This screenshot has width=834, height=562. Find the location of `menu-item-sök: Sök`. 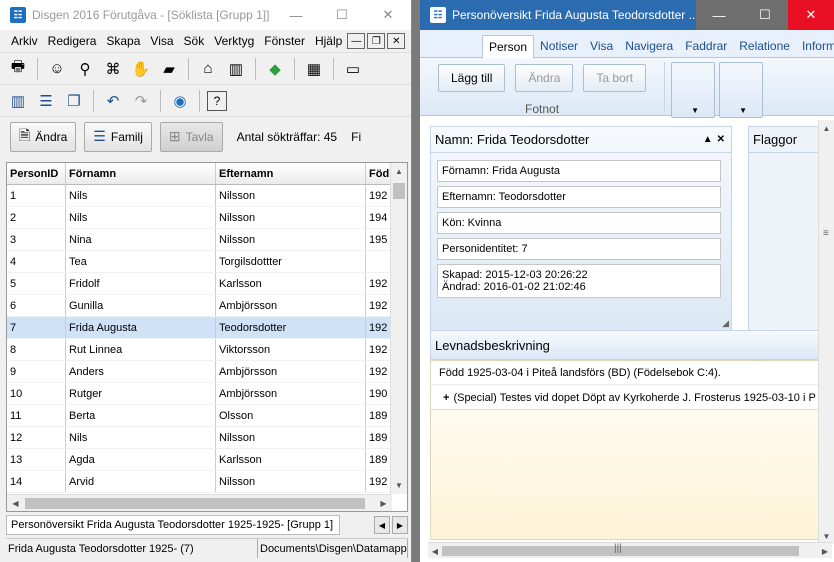

menu-item-sök: Sök is located at coordinates (194, 41).